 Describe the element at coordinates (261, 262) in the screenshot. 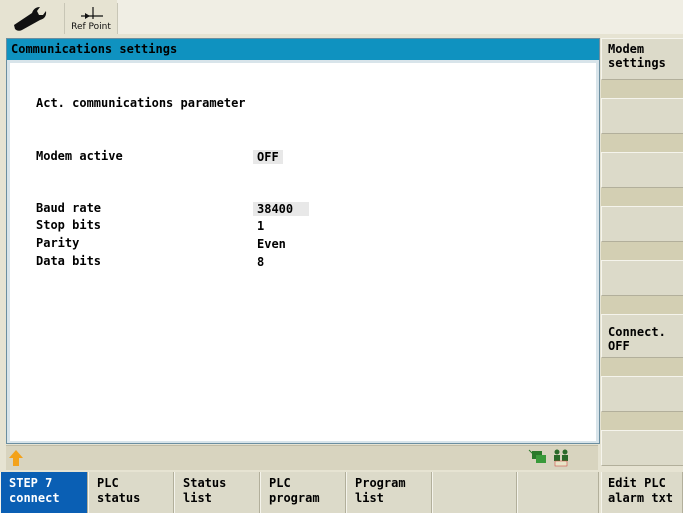

I see `data-bits-value: 8` at that location.